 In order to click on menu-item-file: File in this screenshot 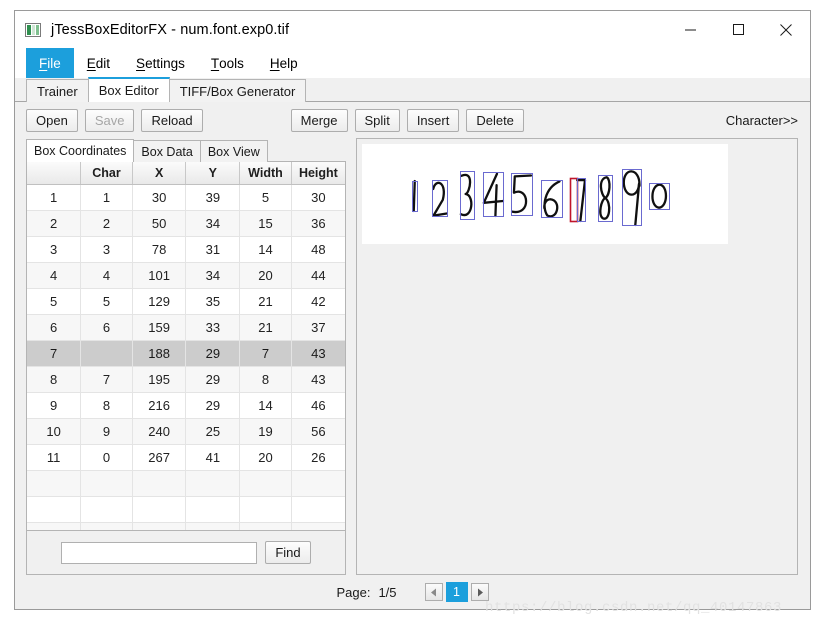, I will do `click(50, 63)`.